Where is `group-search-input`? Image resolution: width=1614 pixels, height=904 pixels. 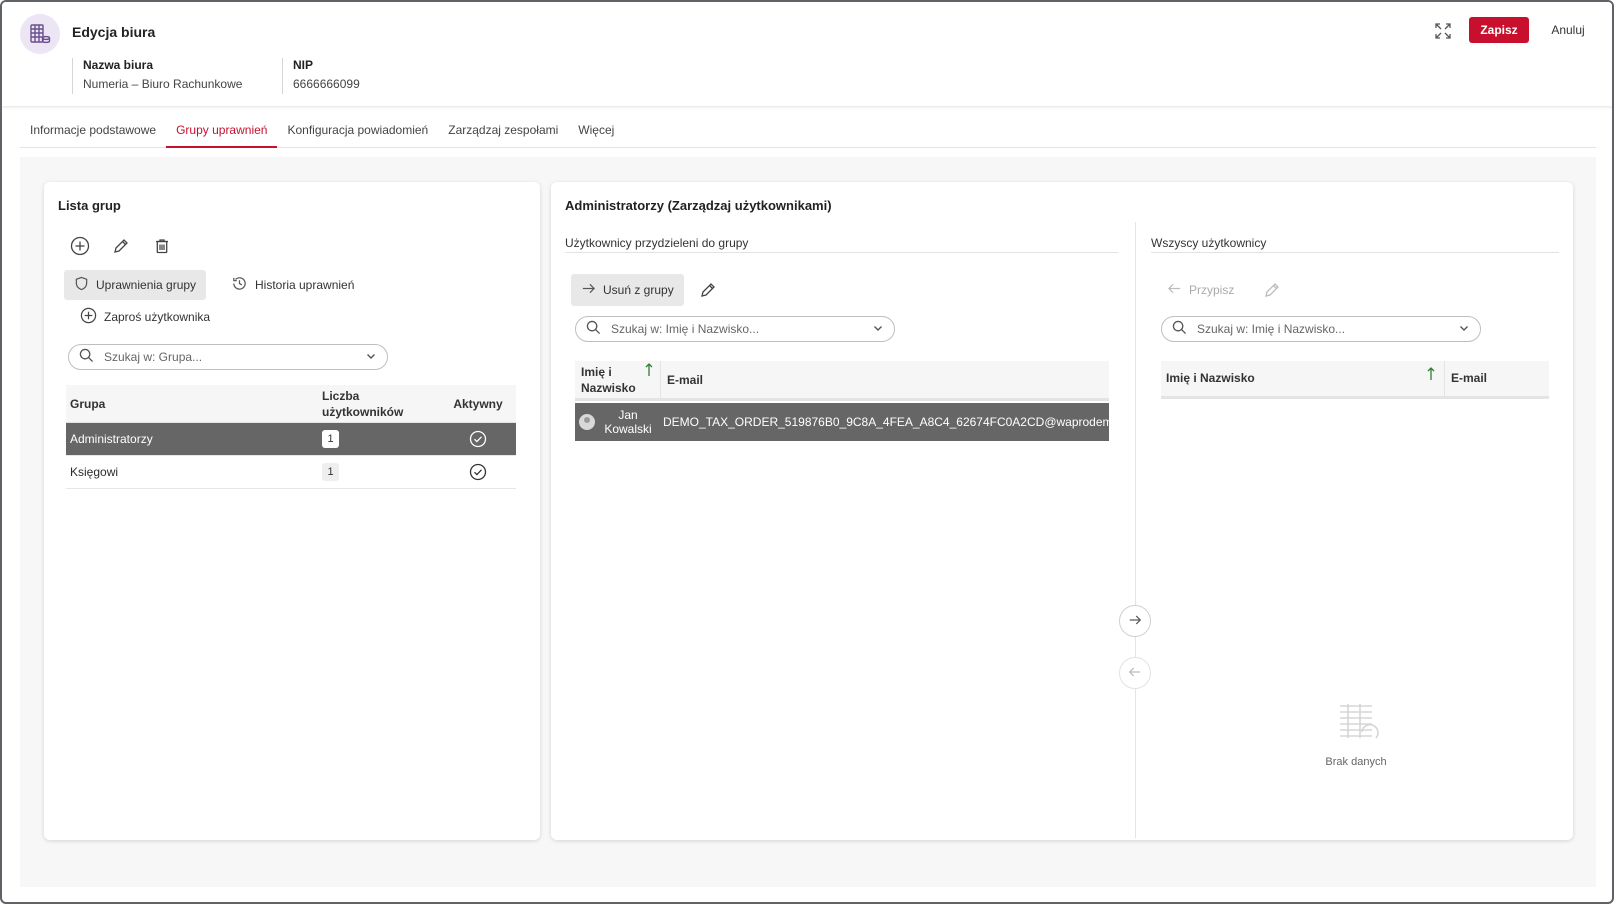 group-search-input is located at coordinates (229, 357).